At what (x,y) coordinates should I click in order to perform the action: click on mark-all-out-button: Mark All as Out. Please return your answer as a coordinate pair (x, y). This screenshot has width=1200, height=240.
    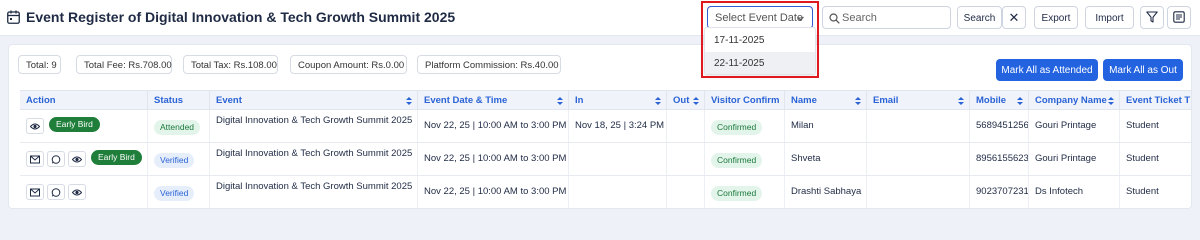
    Looking at the image, I should click on (1143, 70).